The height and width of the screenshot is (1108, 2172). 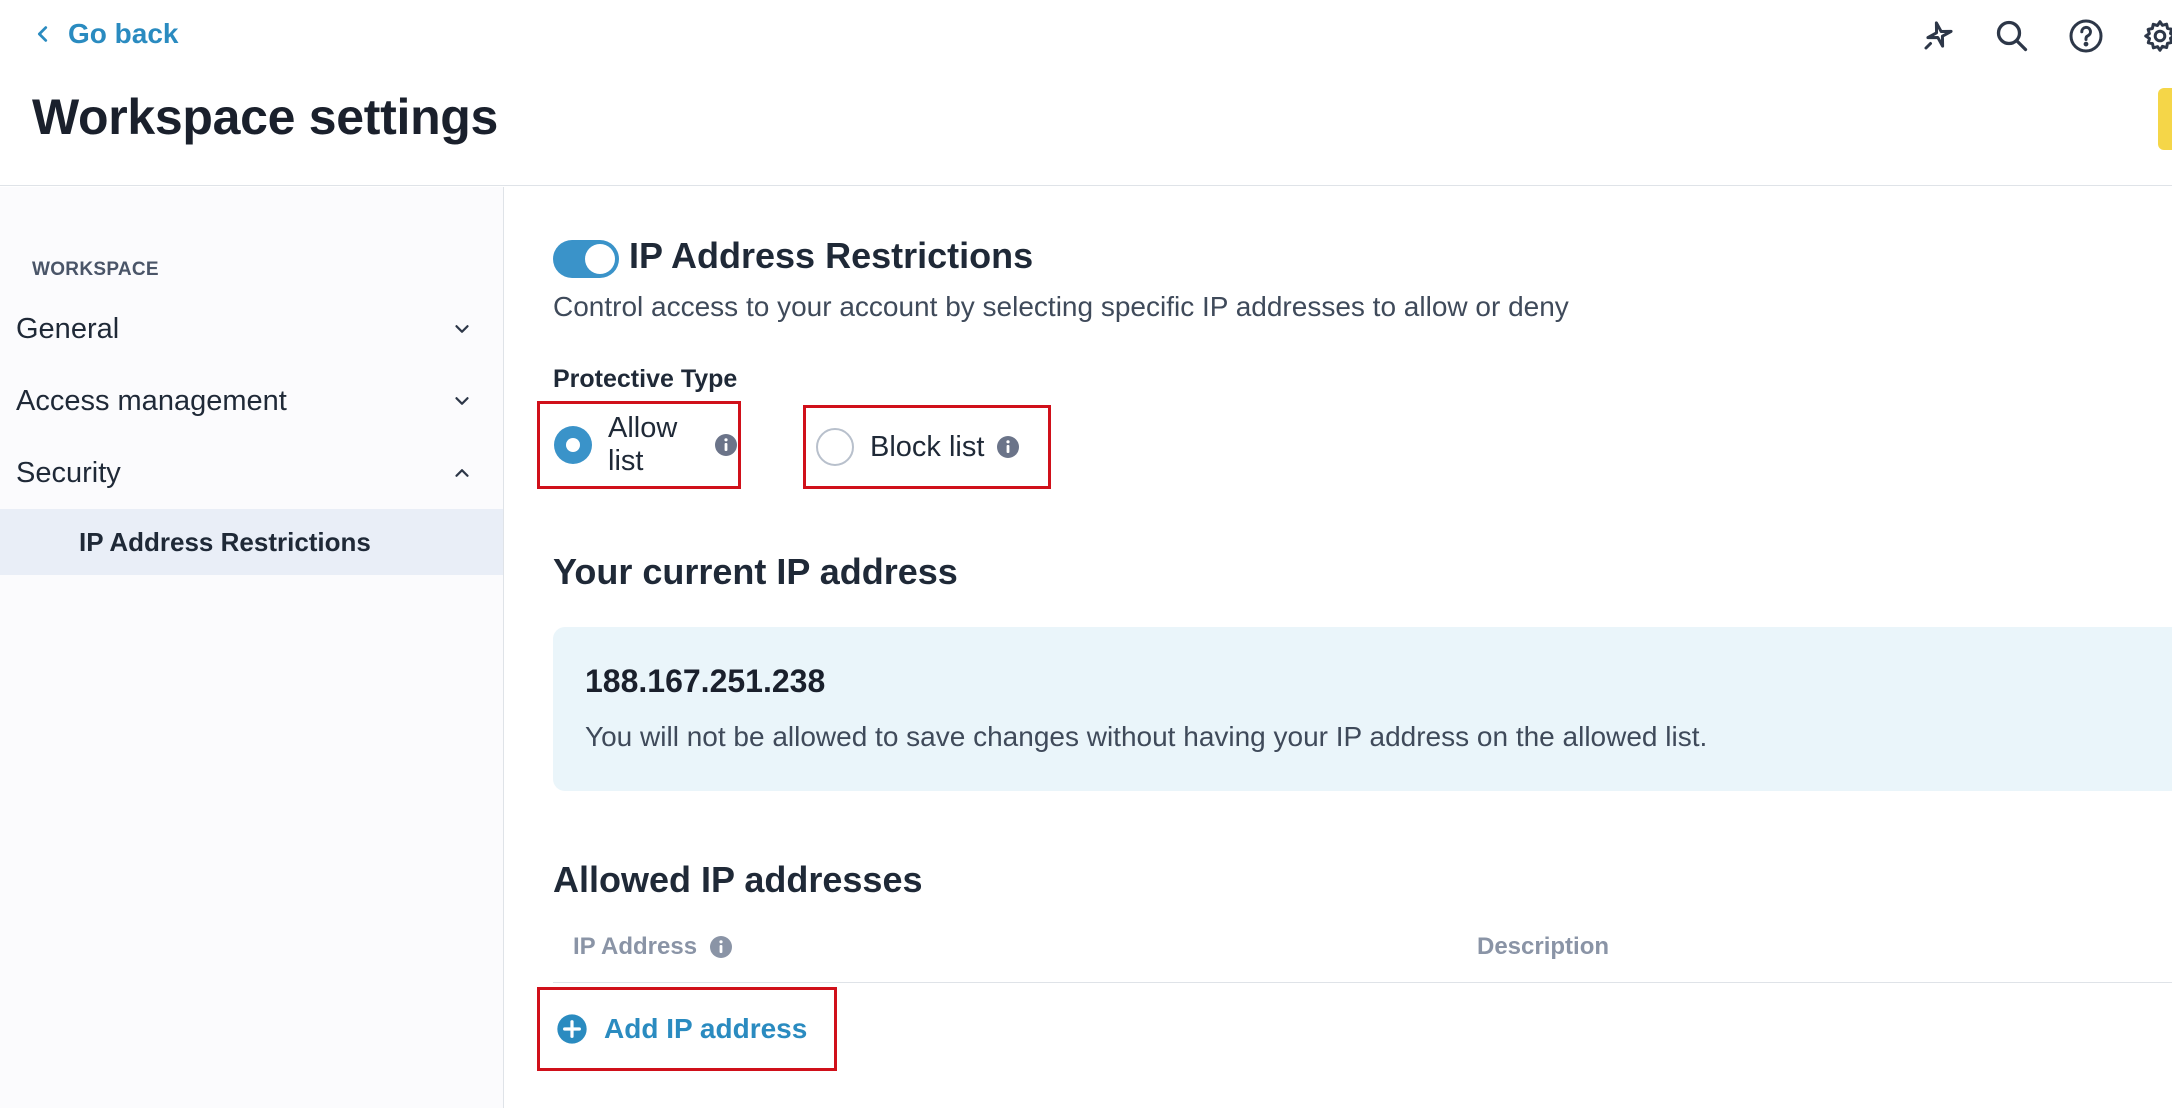 What do you see at coordinates (42, 34) in the screenshot?
I see `chevron-left-icon` at bounding box center [42, 34].